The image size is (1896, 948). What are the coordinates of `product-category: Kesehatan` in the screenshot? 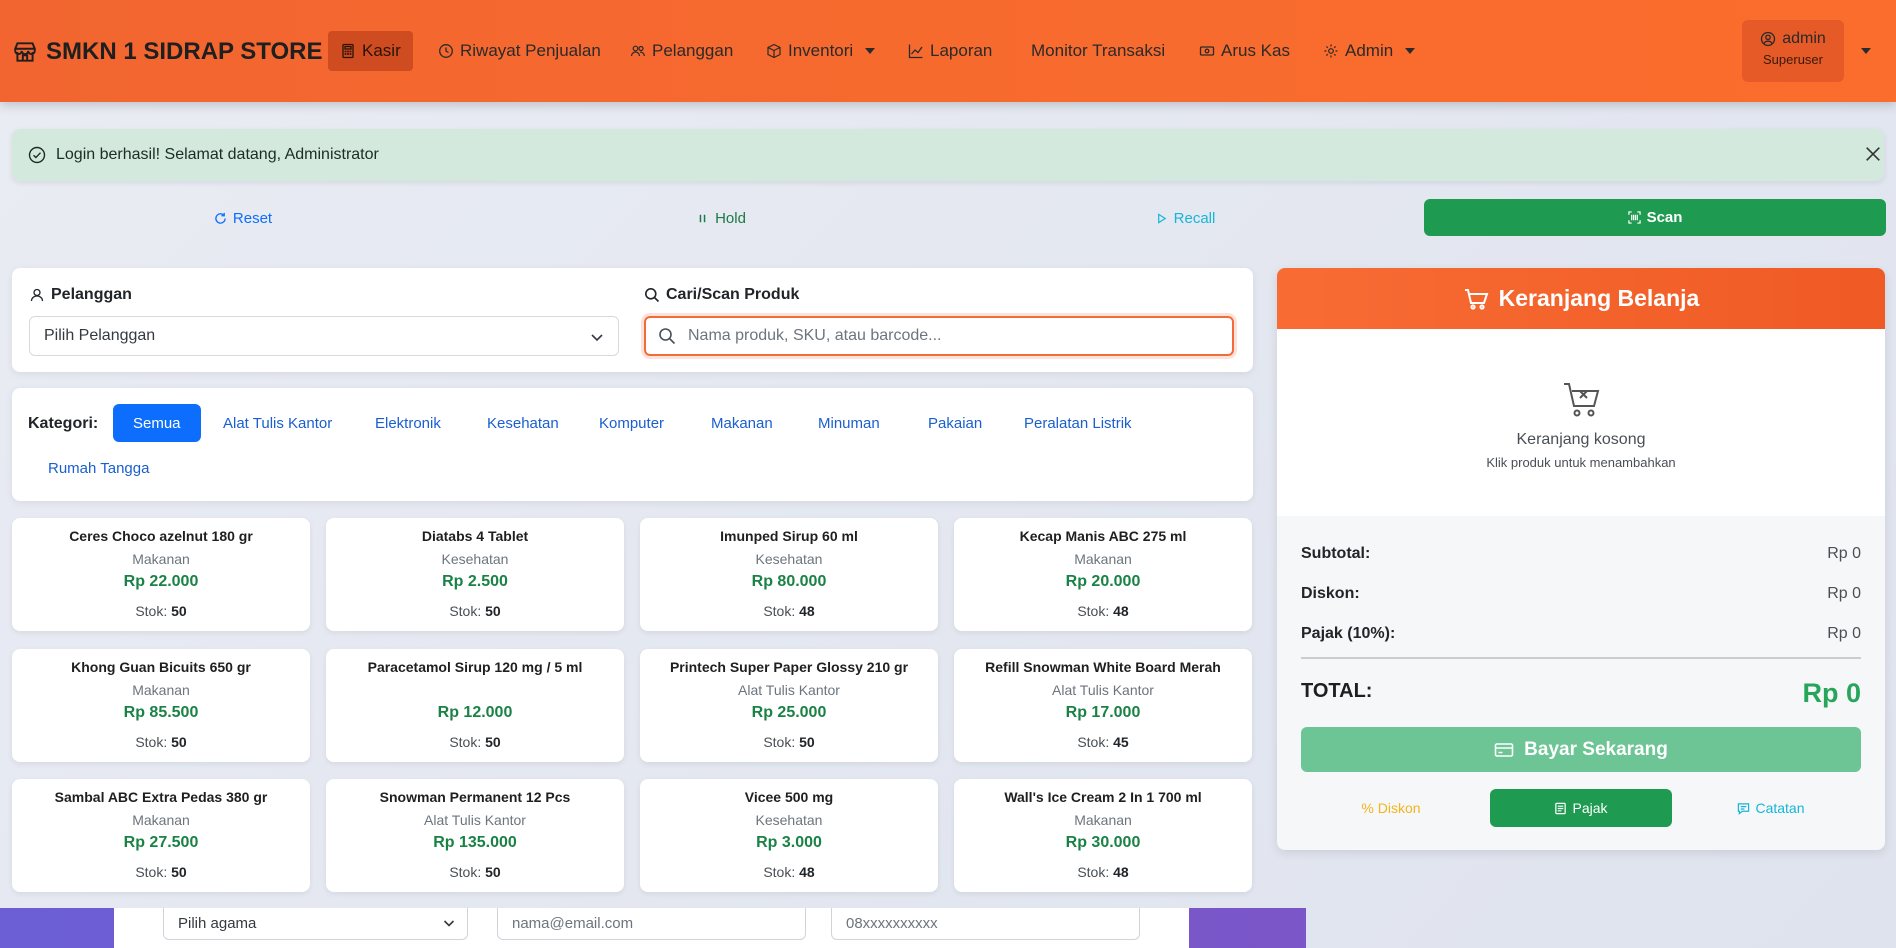 It's located at (789, 820).